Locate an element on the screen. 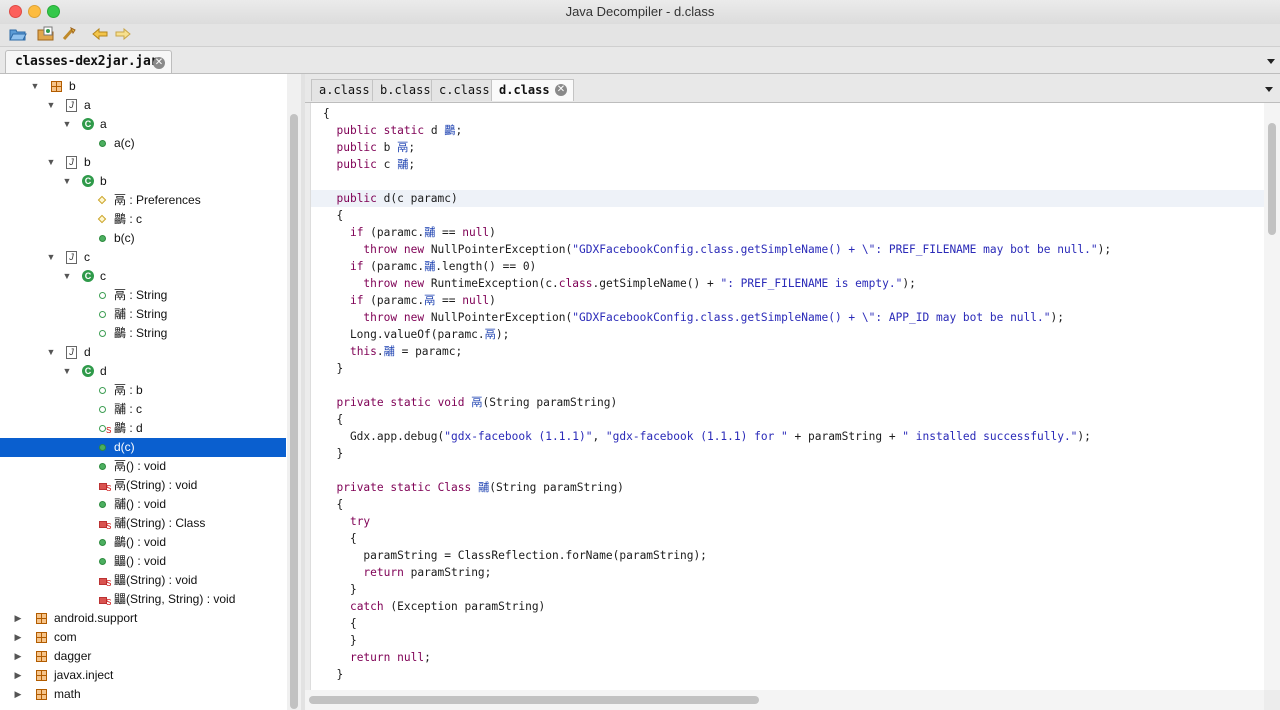 The width and height of the screenshot is (1280, 710). tree-row: 鼺() : void is located at coordinates (143, 561).